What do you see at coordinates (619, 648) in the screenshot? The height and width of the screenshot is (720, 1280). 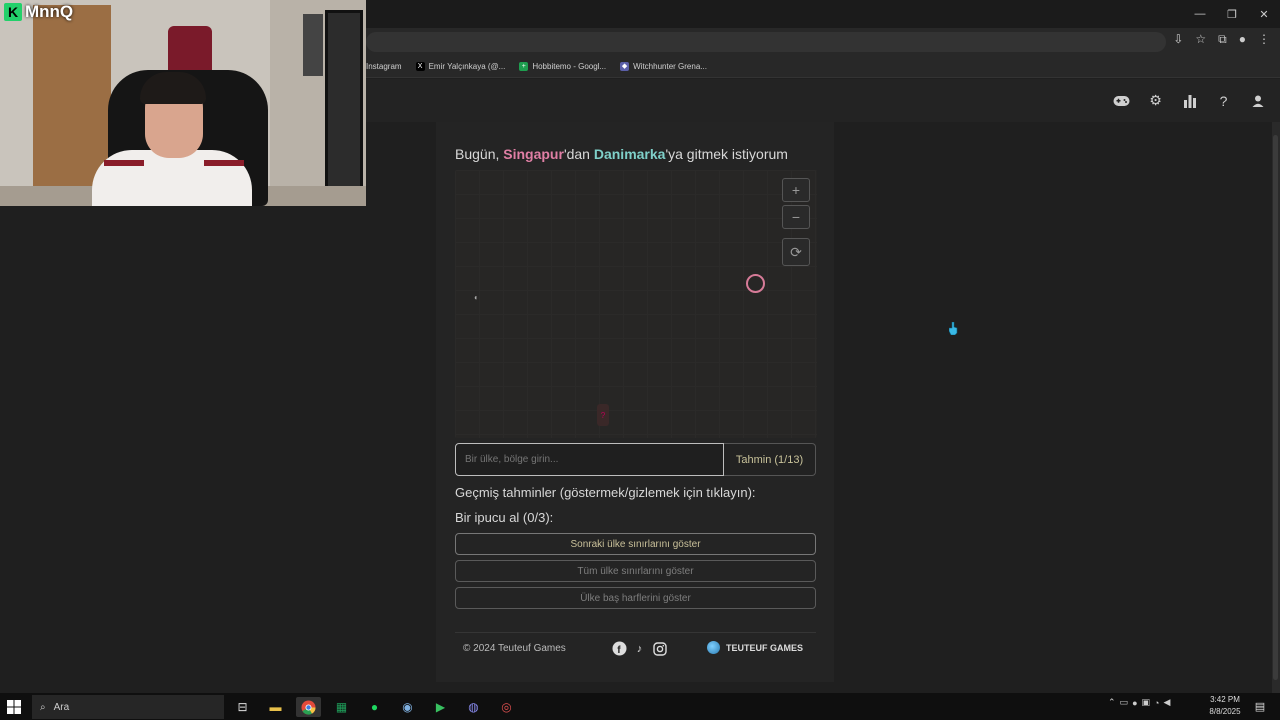 I see `facebook-icon: f` at bounding box center [619, 648].